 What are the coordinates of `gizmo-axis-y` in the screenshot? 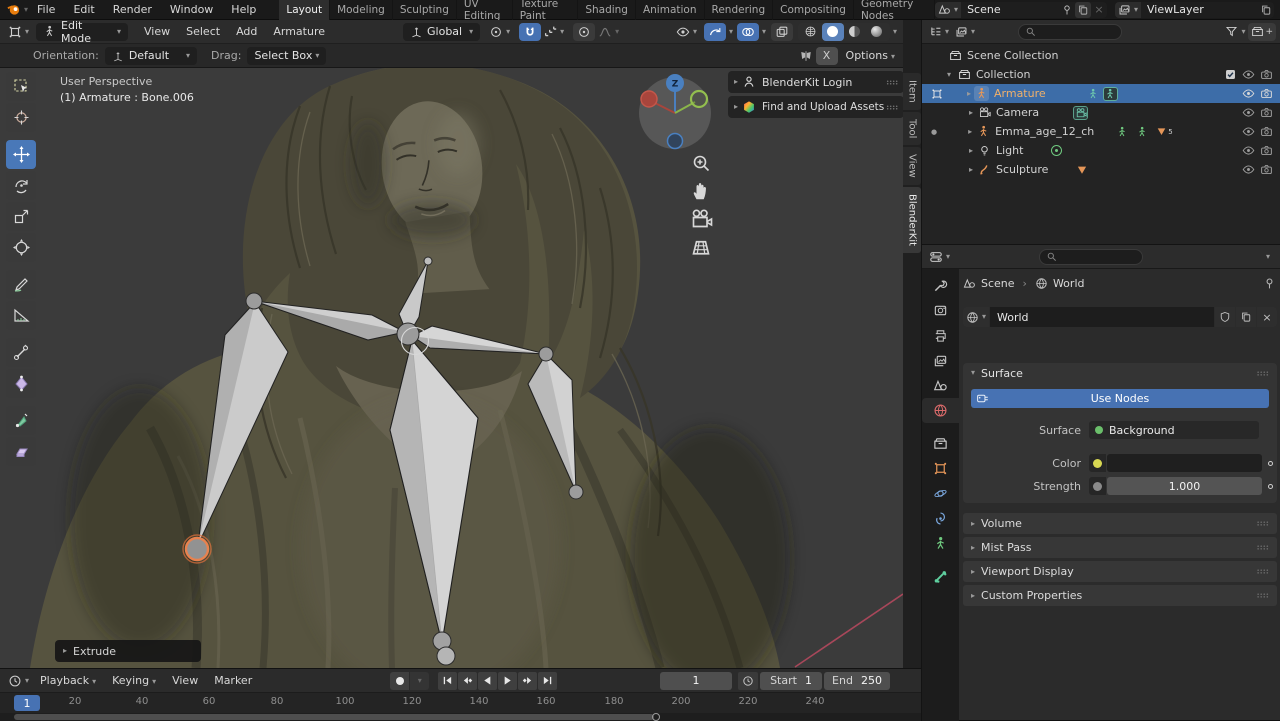 It's located at (699, 99).